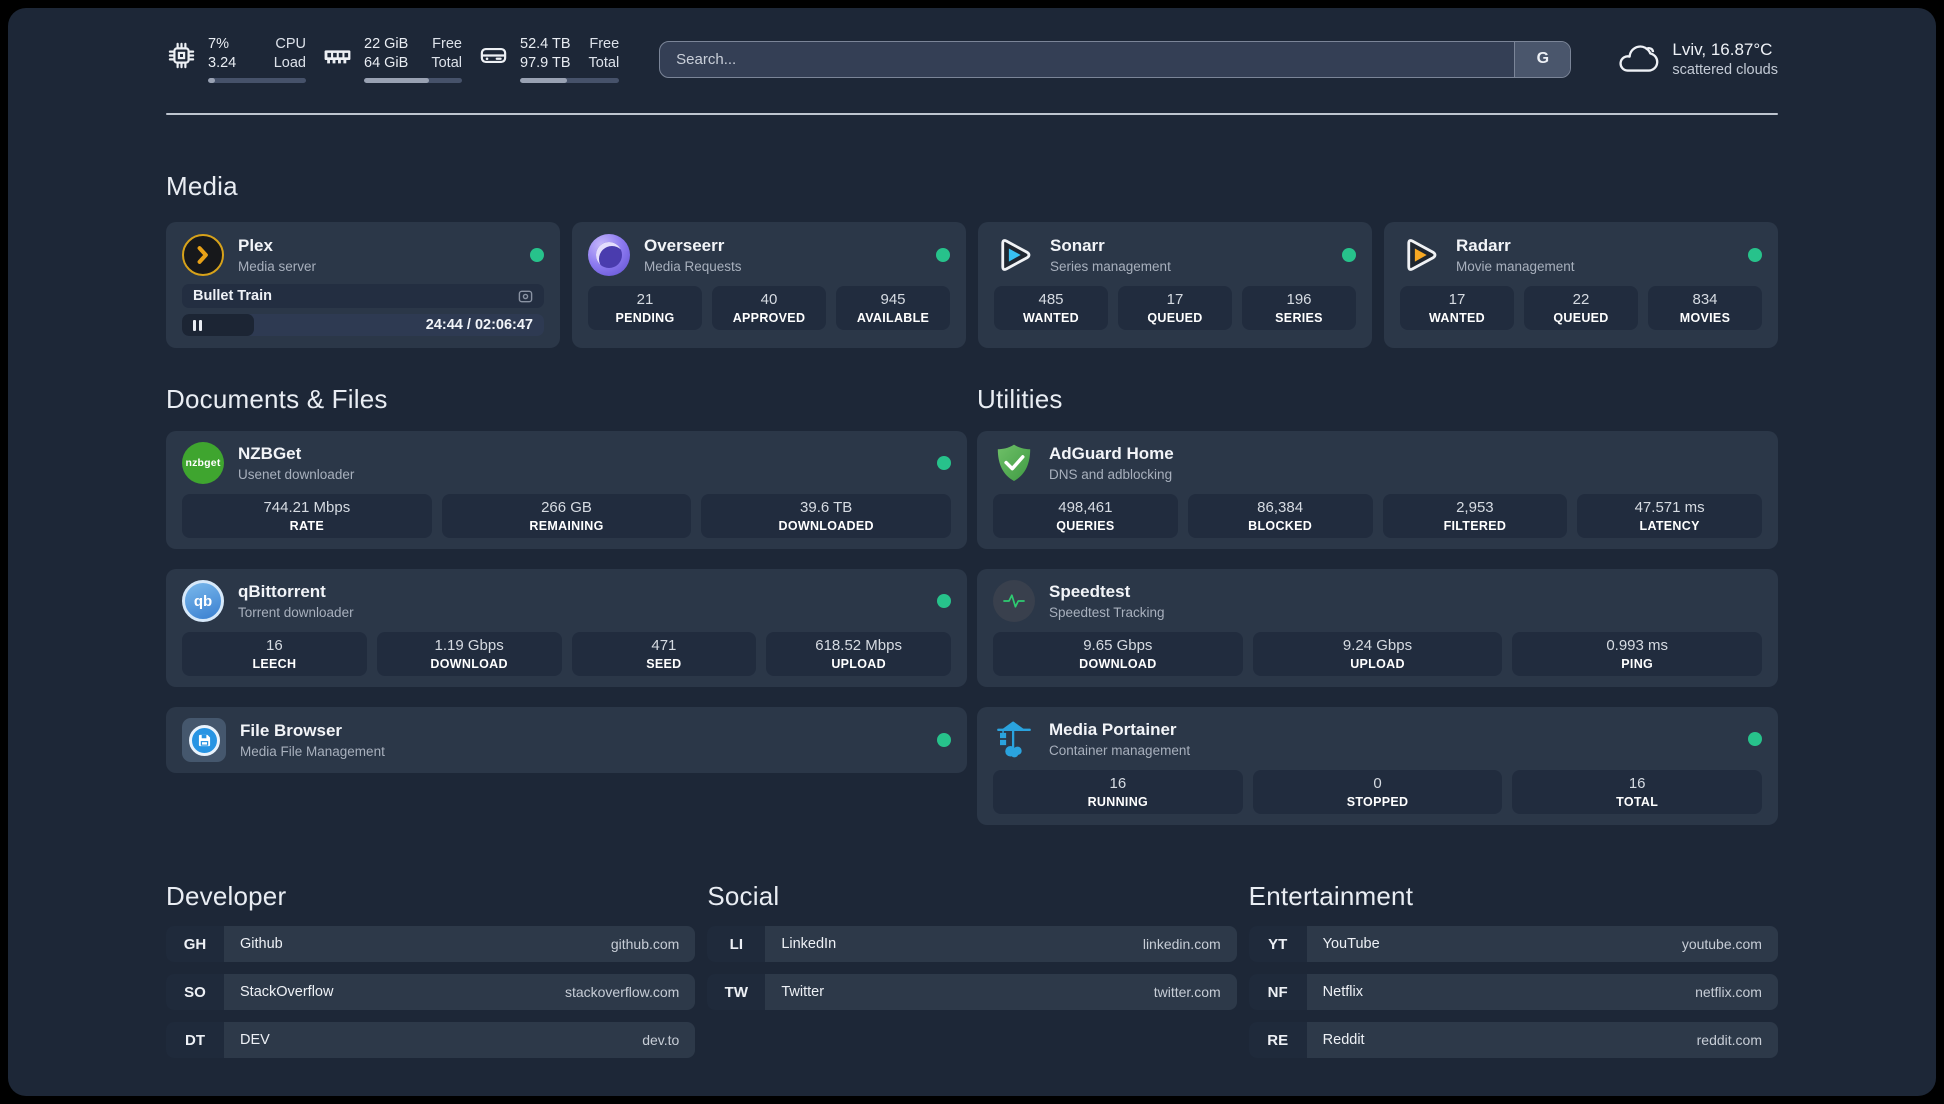 The height and width of the screenshot is (1104, 1944). Describe the element at coordinates (858, 654) in the screenshot. I see `stat-tile: 618.52 Mbps UPLOAD` at that location.